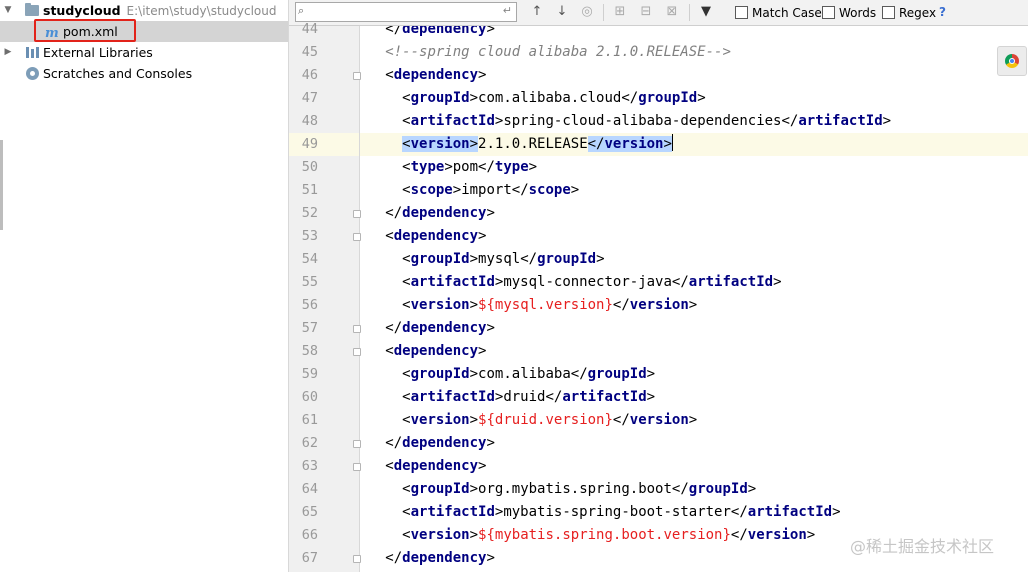 Image resolution: width=1028 pixels, height=572 pixels. What do you see at coordinates (82, 10) in the screenshot?
I see `project-name: studycloud` at bounding box center [82, 10].